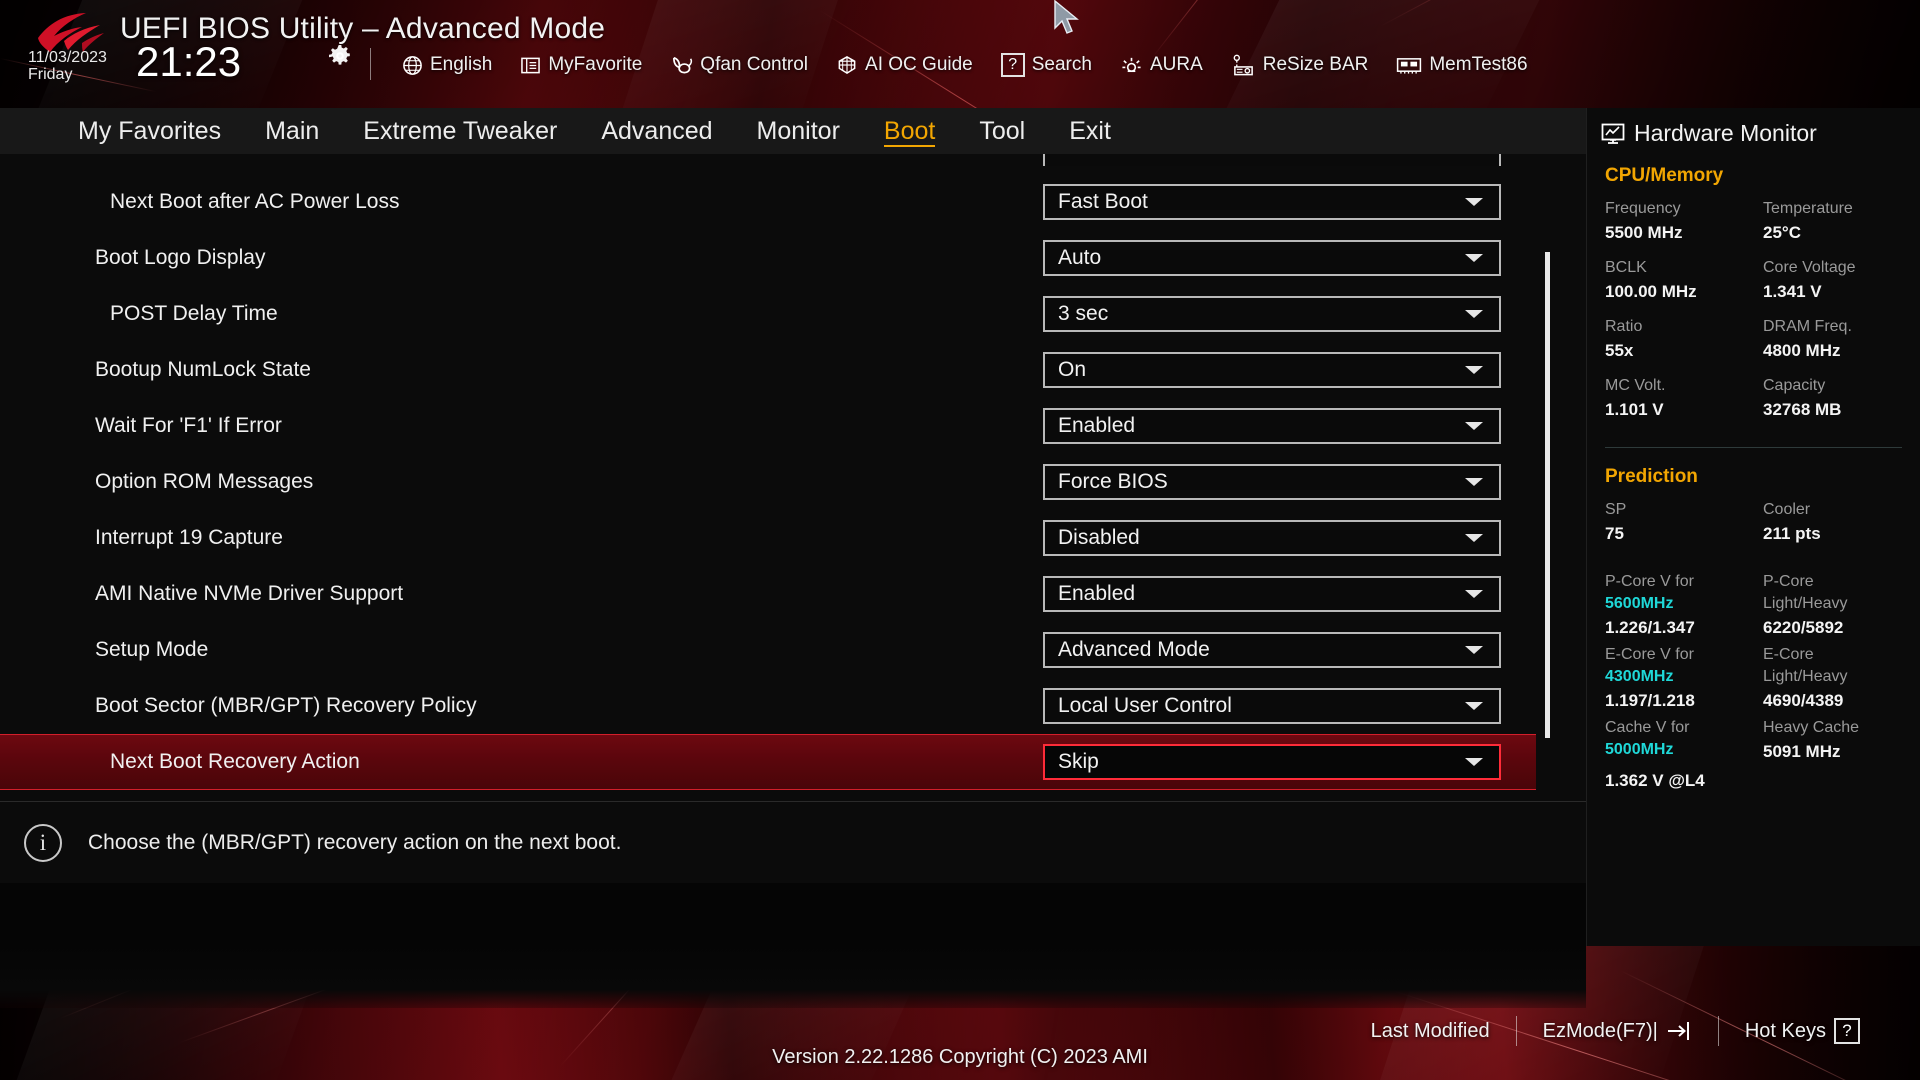  I want to click on metric-key: Core Voltage, so click(1809, 267).